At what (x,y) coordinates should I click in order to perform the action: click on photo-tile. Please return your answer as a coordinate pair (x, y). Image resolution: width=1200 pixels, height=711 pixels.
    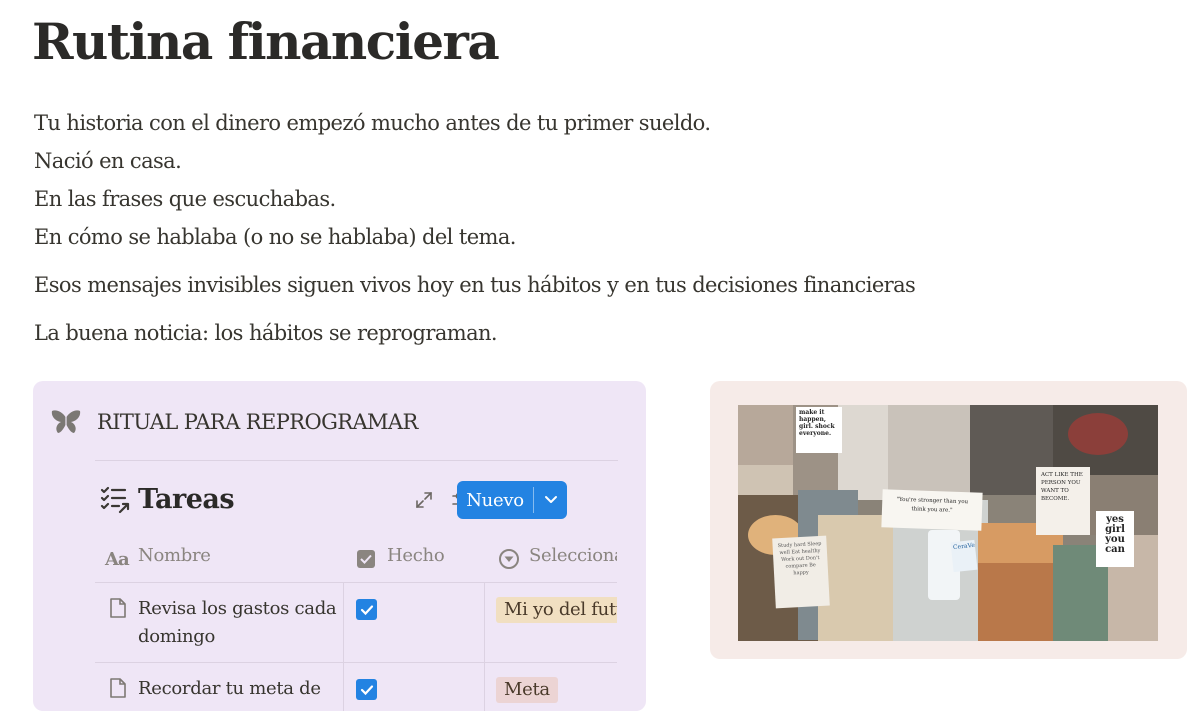
    Looking at the image, I should click on (1098, 434).